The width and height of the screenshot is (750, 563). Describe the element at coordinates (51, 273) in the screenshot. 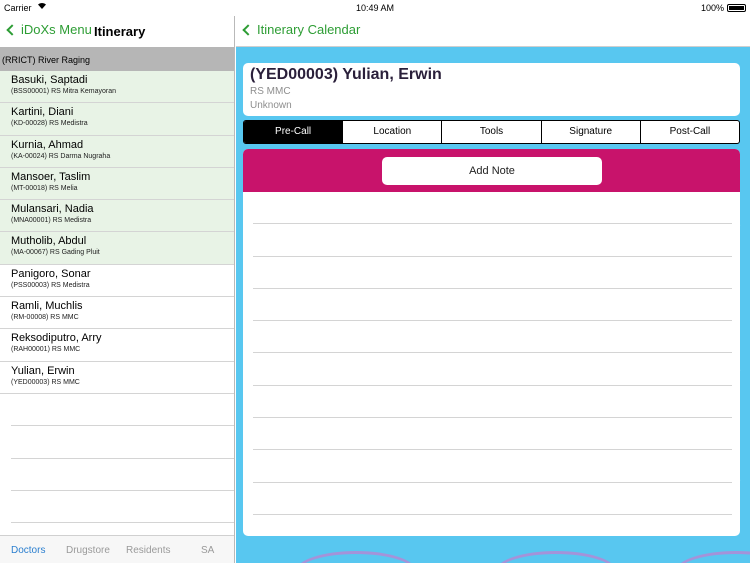

I see `doctor-name: Panigoro, Sonar` at that location.